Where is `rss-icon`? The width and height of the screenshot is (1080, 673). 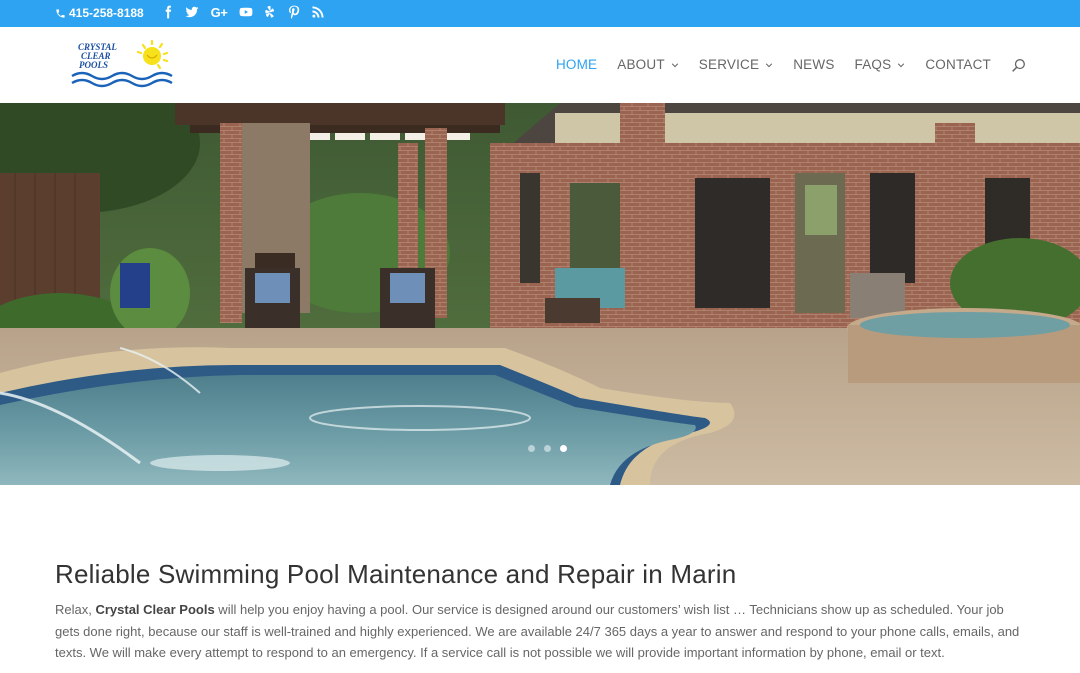
rss-icon is located at coordinates (318, 12).